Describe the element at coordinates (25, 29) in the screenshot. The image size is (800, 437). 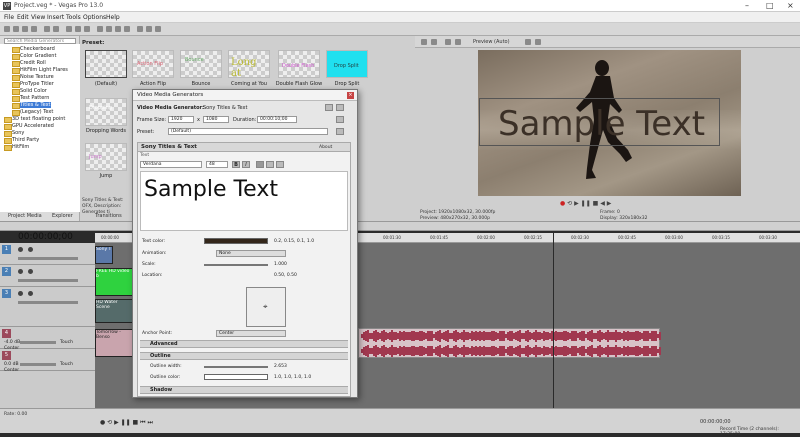
I see `save-icon` at that location.